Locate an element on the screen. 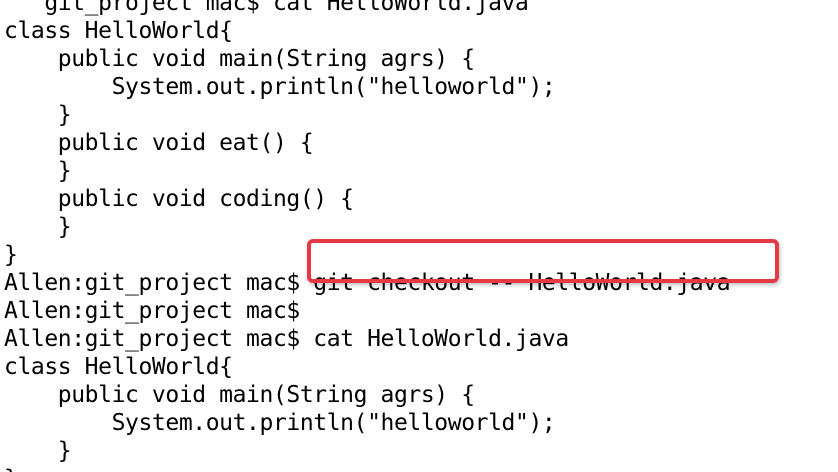 The height and width of the screenshot is (472, 838). terminal-line-cut-off: git_project mac$ cat HelloWorld.java is located at coordinates (266, 8).